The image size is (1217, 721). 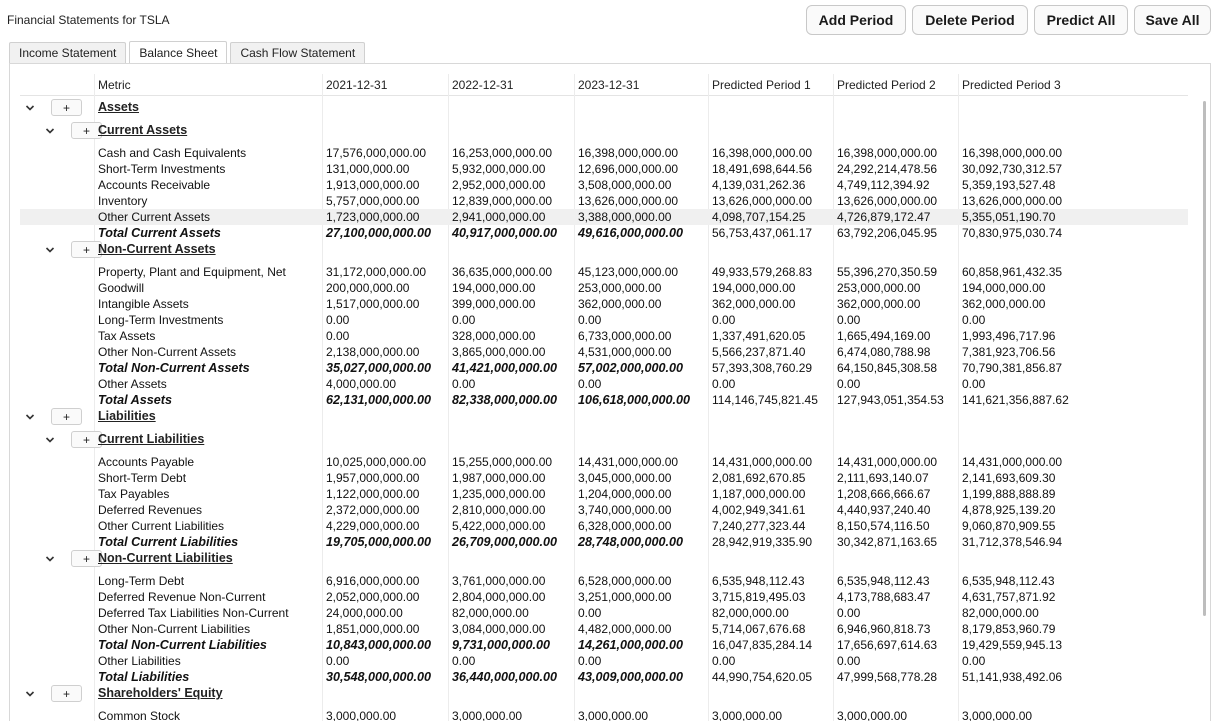 What do you see at coordinates (498, 478) in the screenshot?
I see `value-cell: 1,987,000,000.00` at bounding box center [498, 478].